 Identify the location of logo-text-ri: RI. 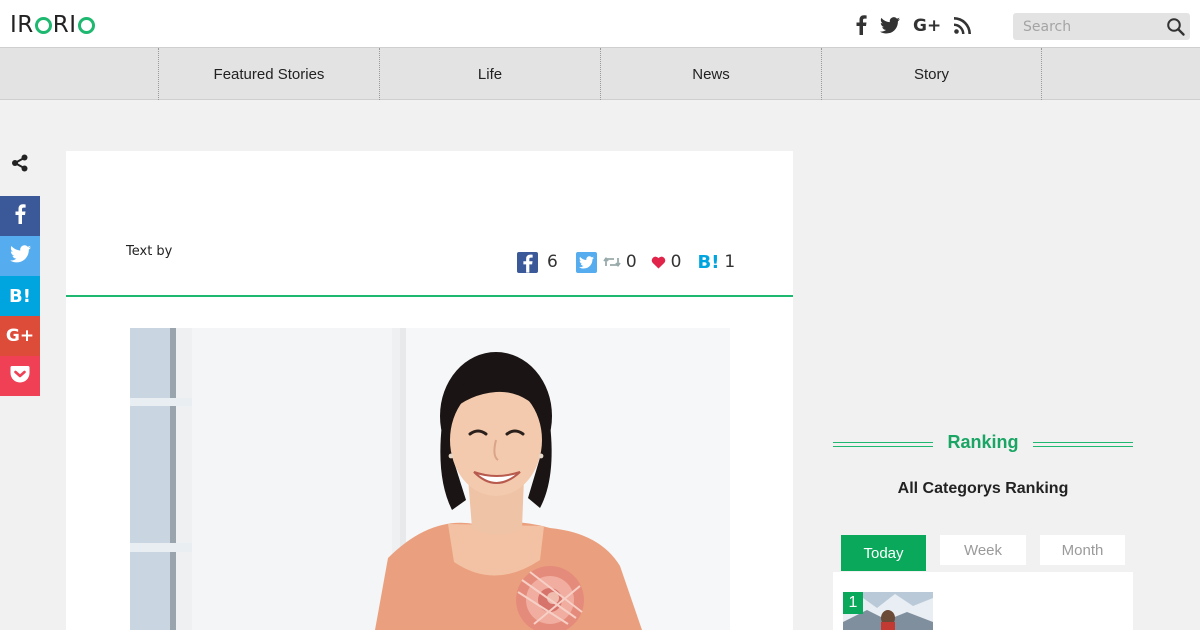
(64, 25).